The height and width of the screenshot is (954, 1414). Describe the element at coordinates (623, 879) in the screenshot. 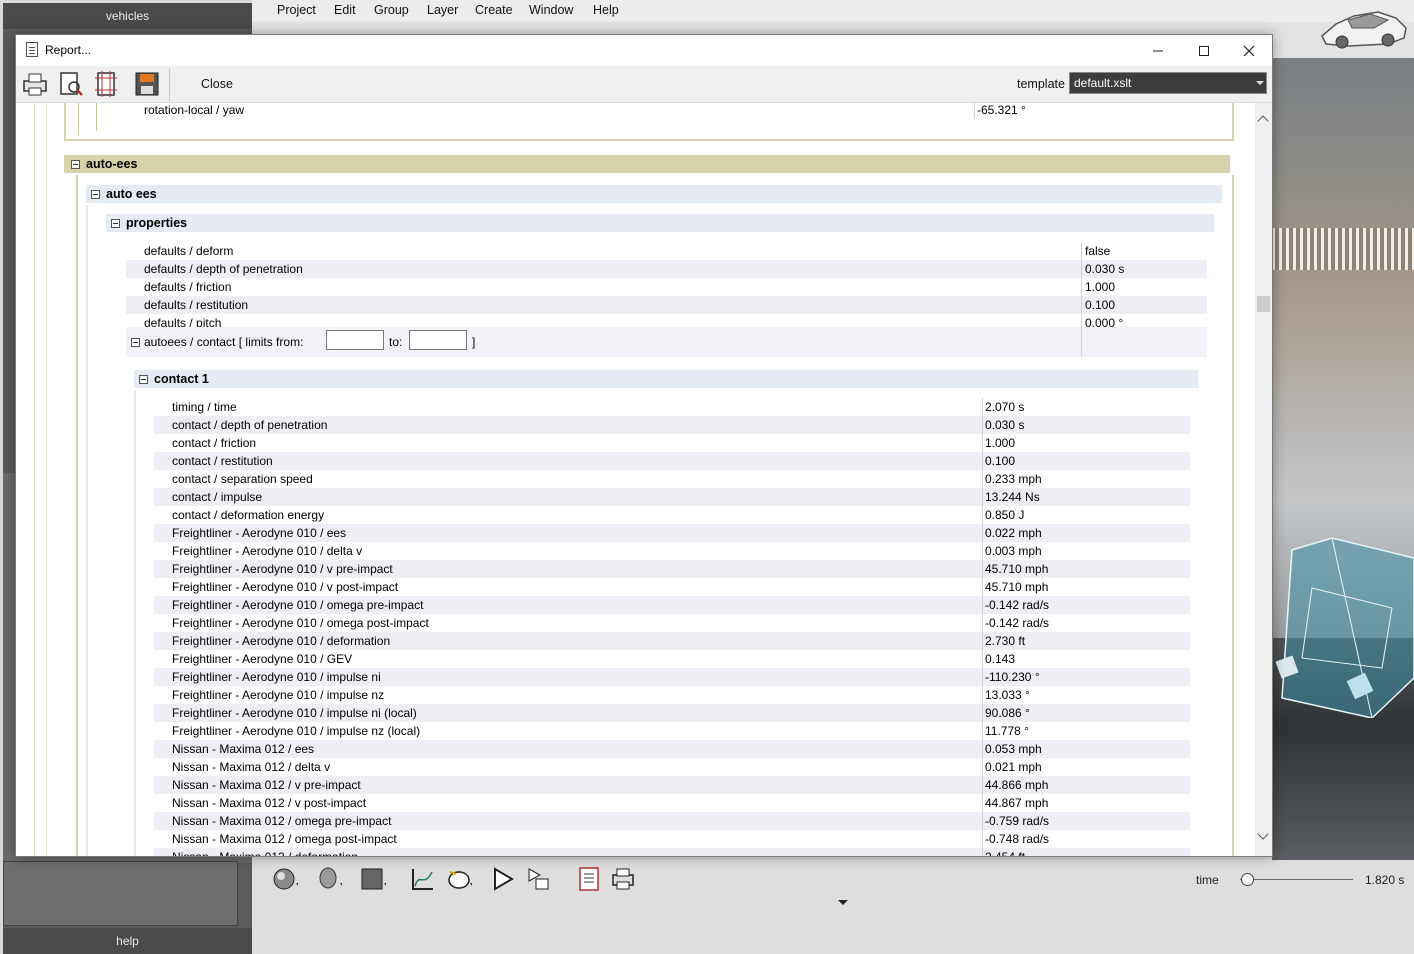

I see `print-icon` at that location.